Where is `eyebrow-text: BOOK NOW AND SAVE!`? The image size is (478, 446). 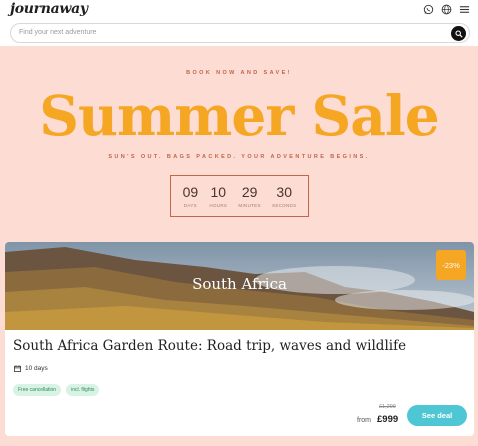 eyebrow-text: BOOK NOW AND SAVE! is located at coordinates (239, 73).